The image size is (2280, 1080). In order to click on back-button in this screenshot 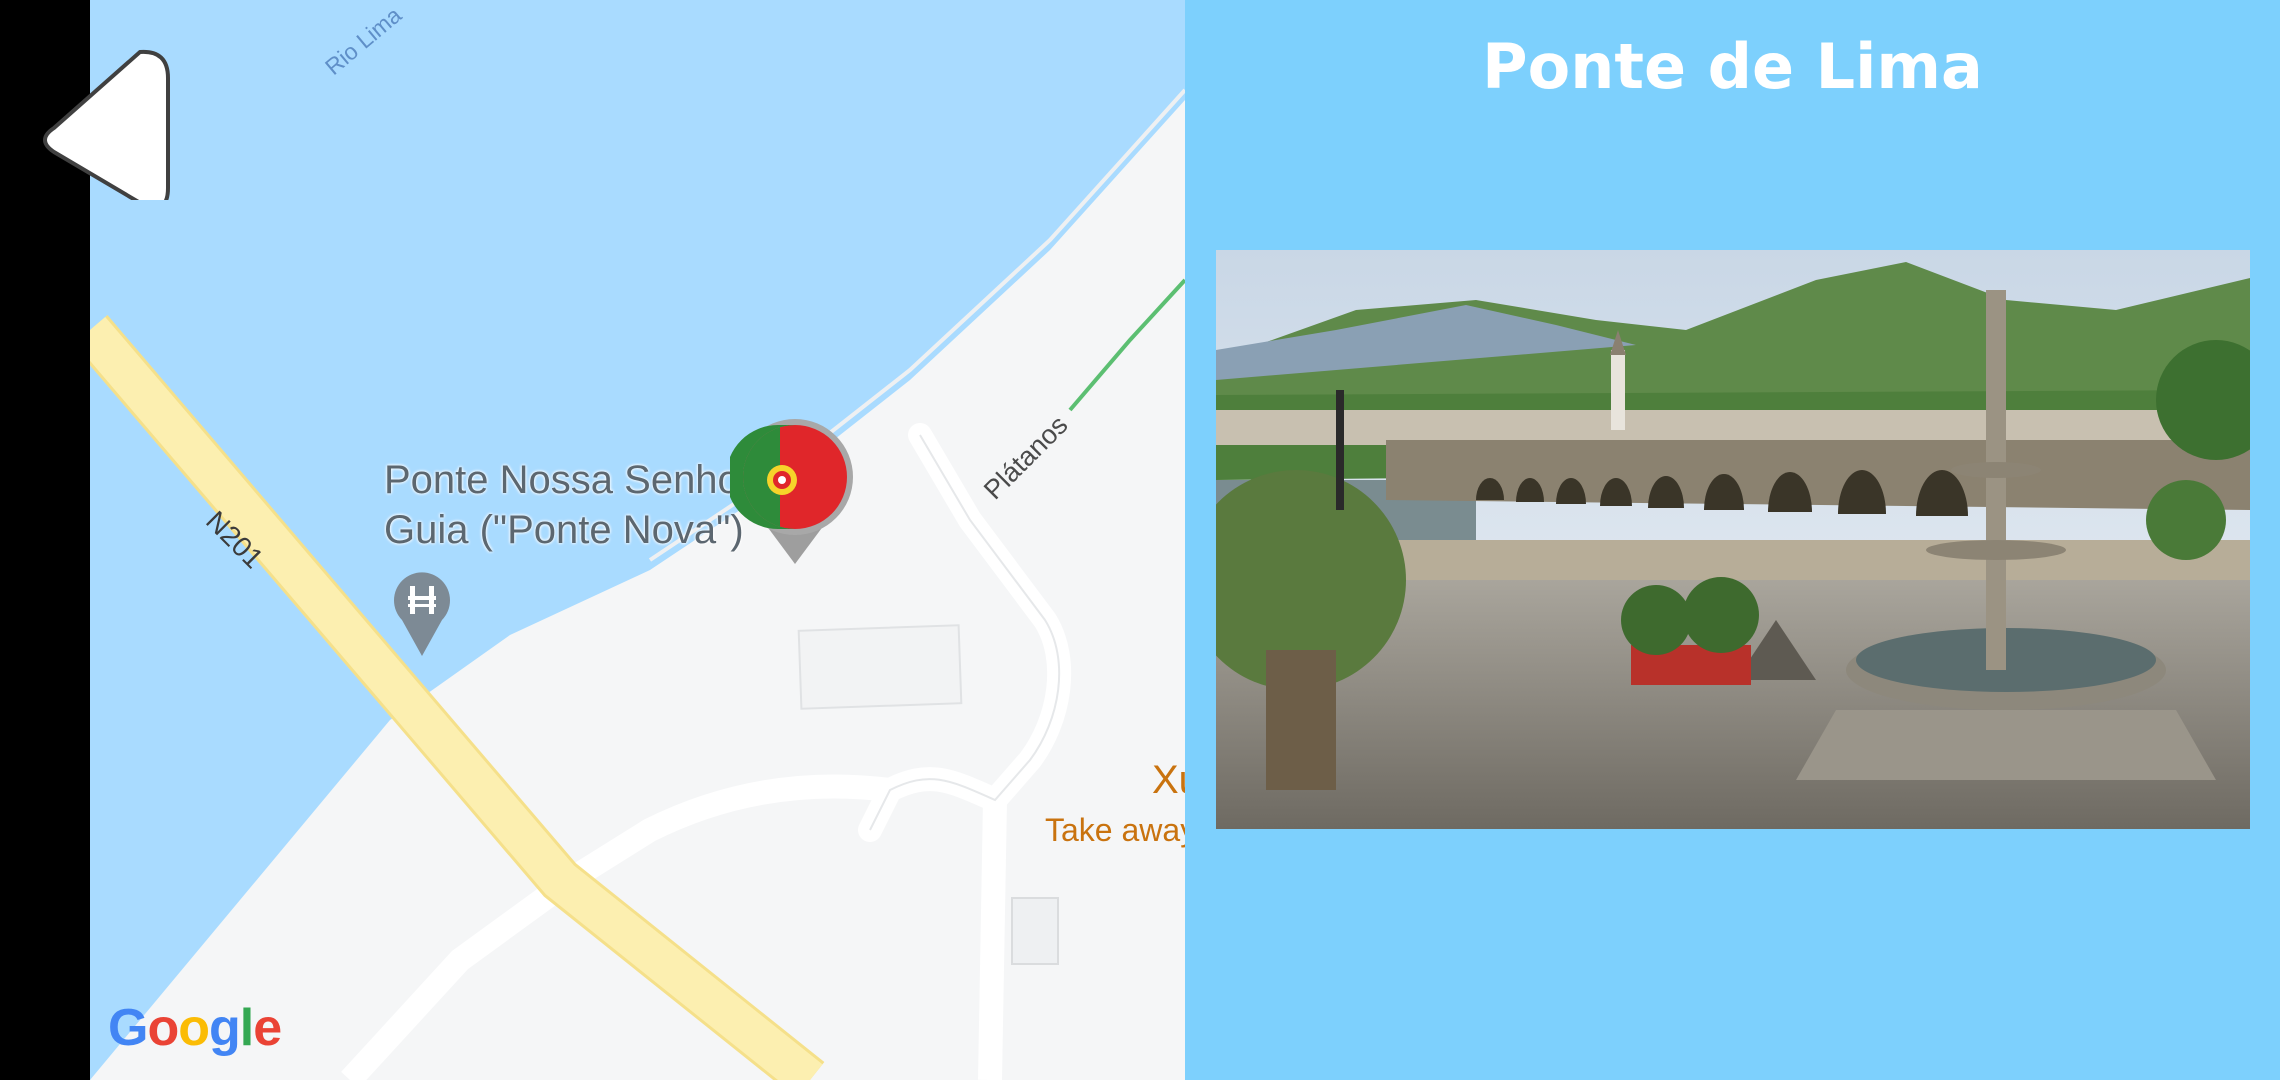, I will do `click(120, 120)`.